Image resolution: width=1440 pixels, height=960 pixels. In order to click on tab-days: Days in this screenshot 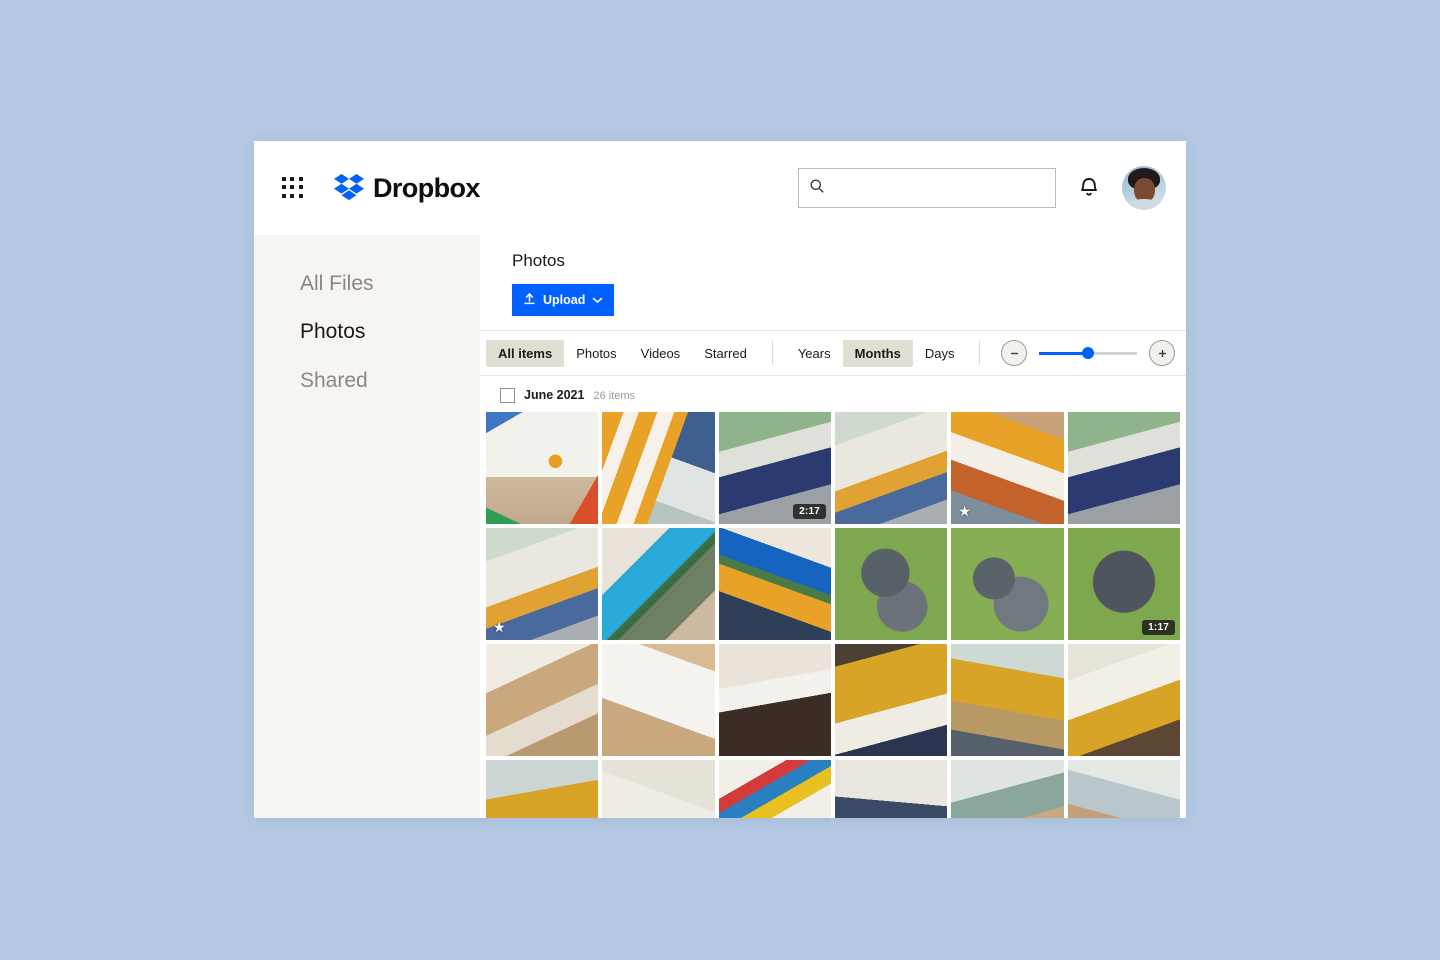, I will do `click(940, 353)`.